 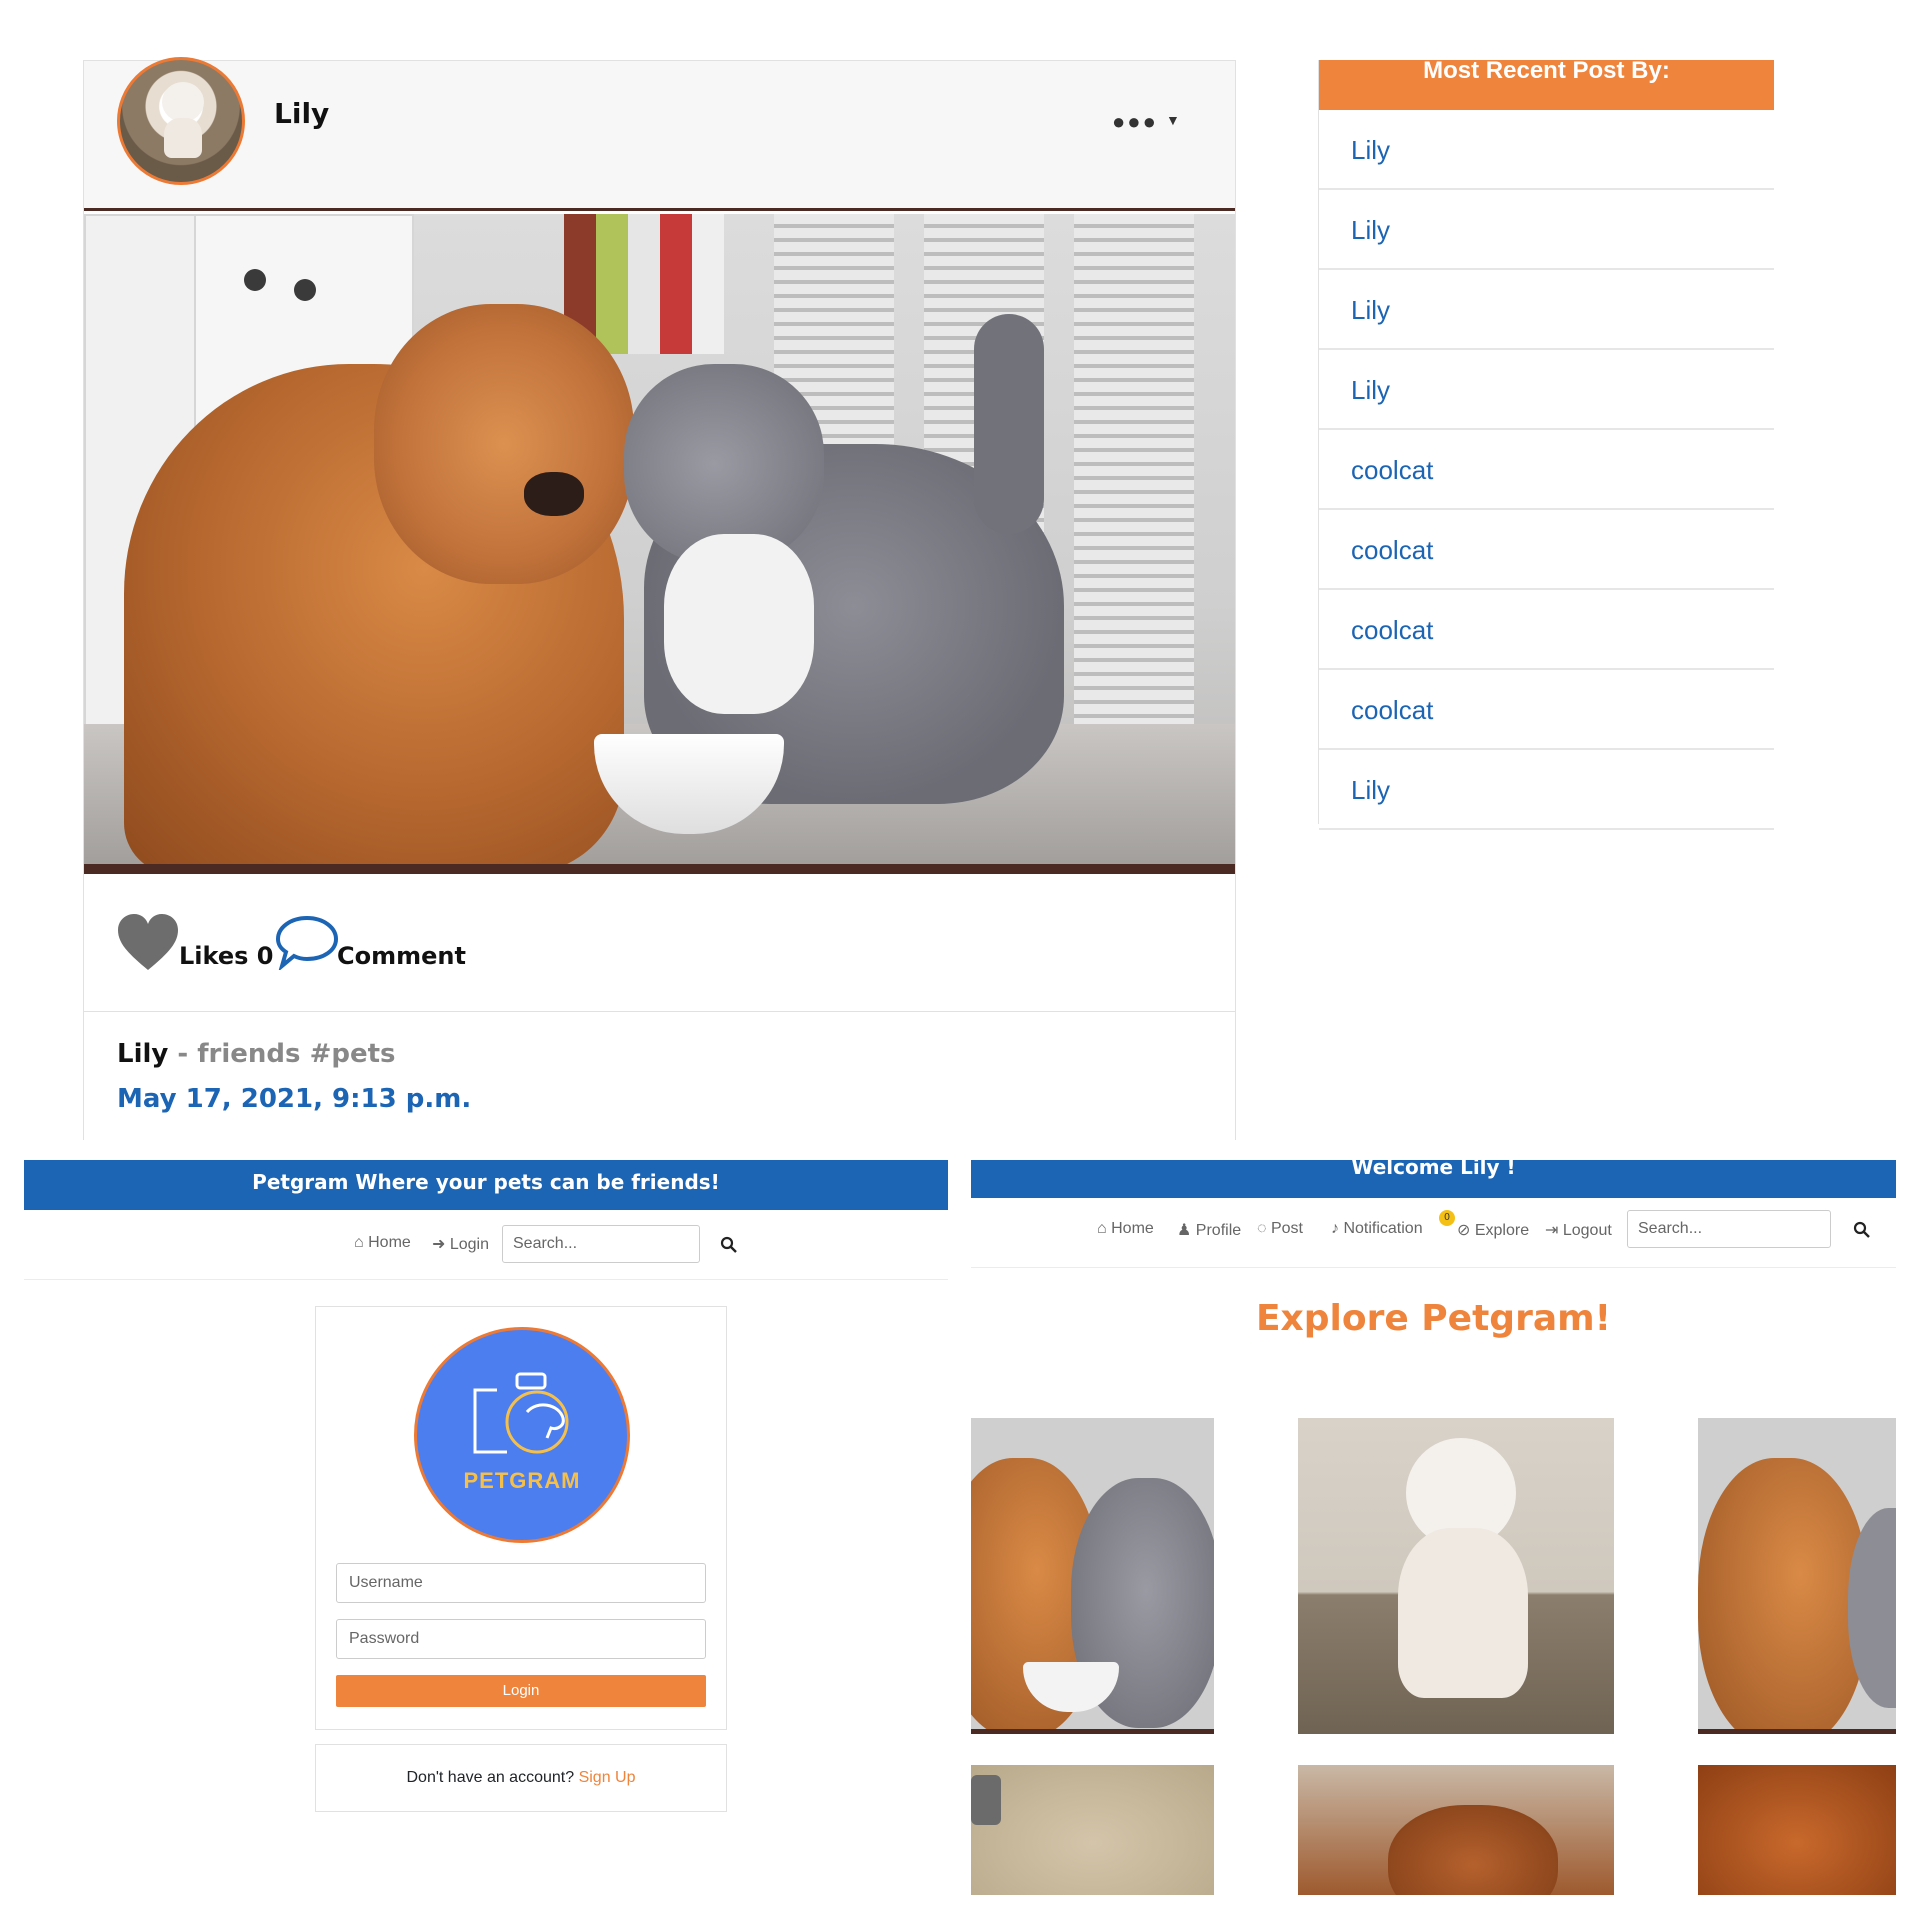 What do you see at coordinates (1552, 1230) in the screenshot?
I see `sign-out-icon: ⇥` at bounding box center [1552, 1230].